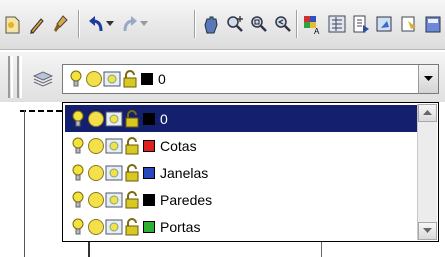 The image size is (445, 257). What do you see at coordinates (178, 145) in the screenshot?
I see `layer-name: Cotas` at bounding box center [178, 145].